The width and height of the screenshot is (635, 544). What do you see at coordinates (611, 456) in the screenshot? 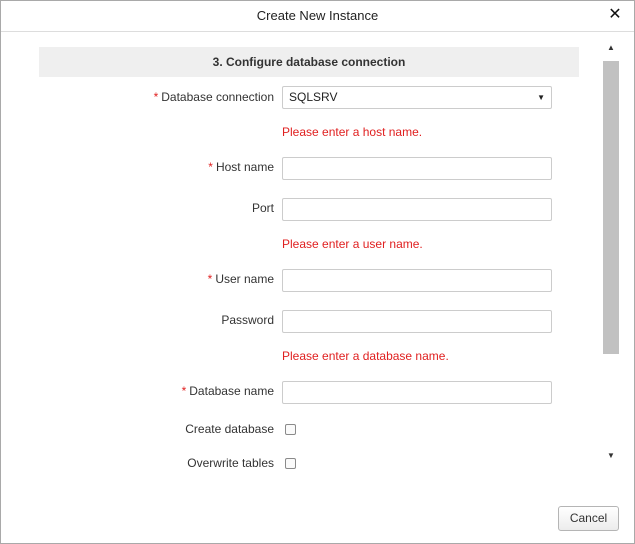
I see `scroll-down-icon: ▼` at bounding box center [611, 456].